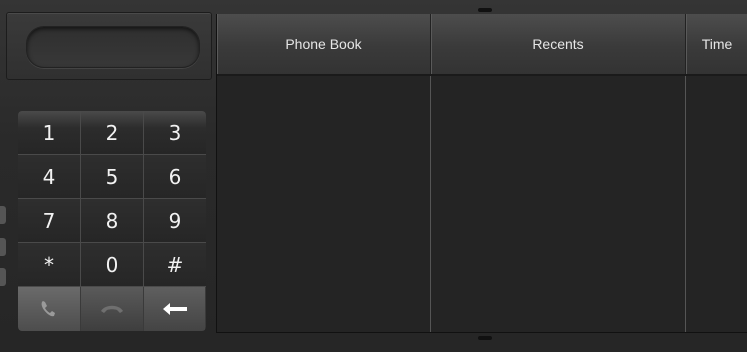 The width and height of the screenshot is (747, 352). I want to click on phone-call-icon, so click(48, 309).